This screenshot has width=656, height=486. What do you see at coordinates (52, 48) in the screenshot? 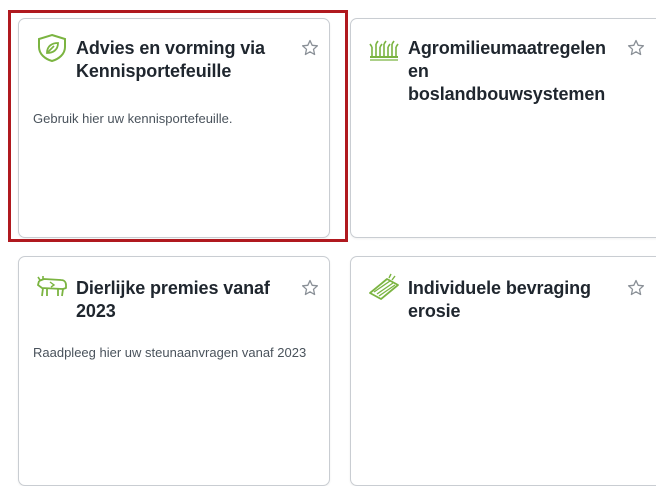
I see `shield-leaf-icon` at bounding box center [52, 48].